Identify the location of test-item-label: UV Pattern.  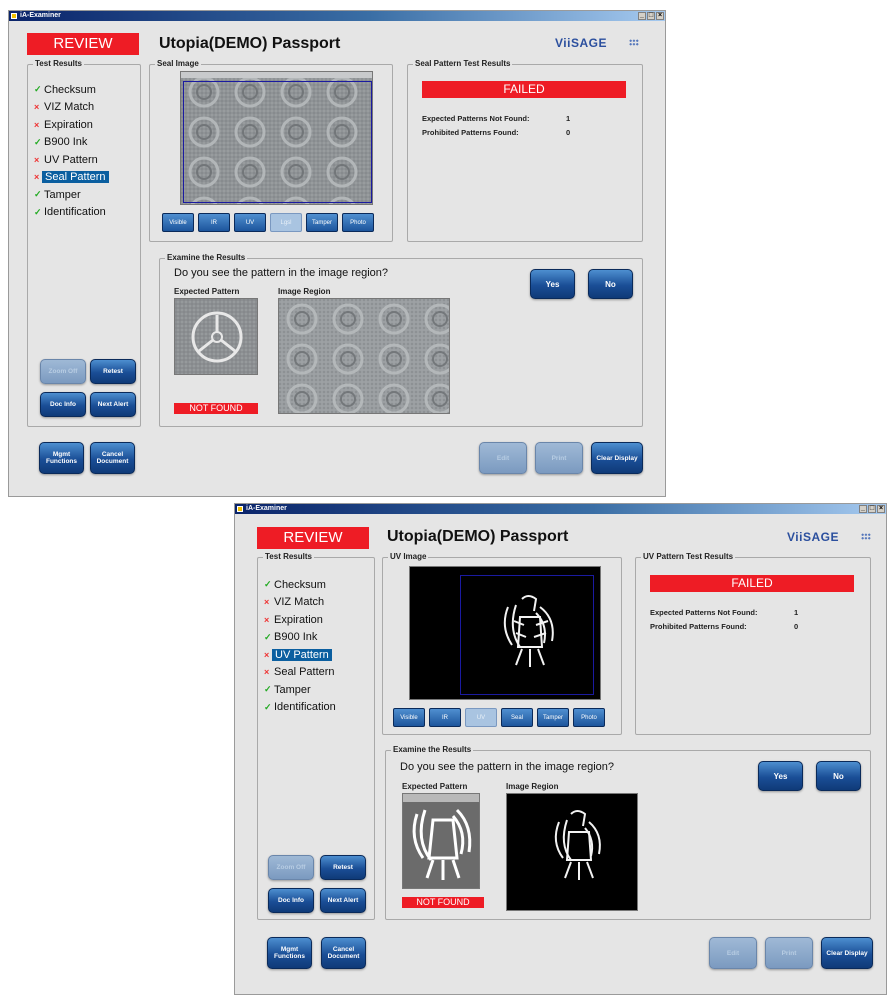
(71, 159).